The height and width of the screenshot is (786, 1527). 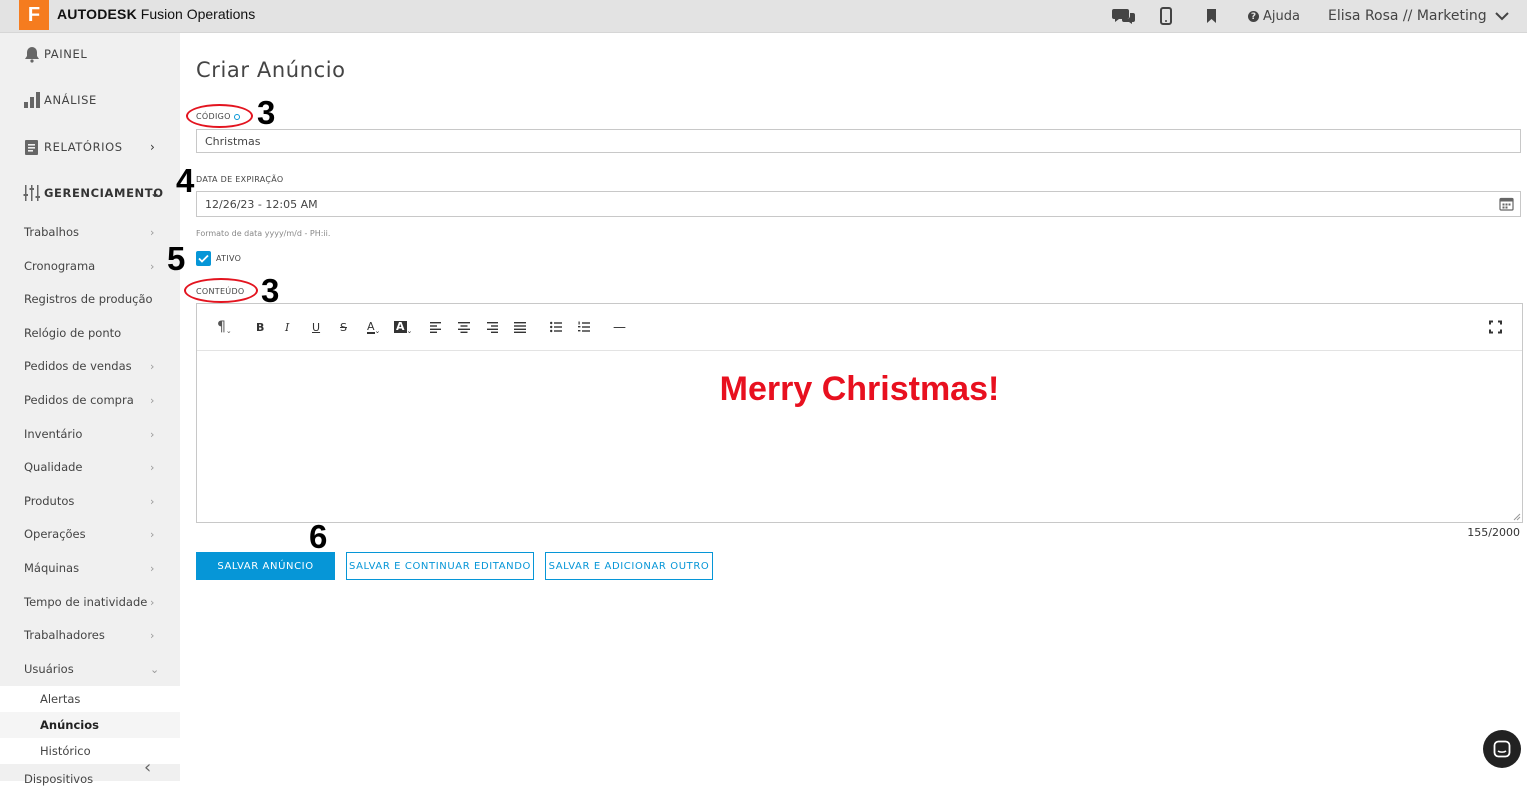 What do you see at coordinates (90, 568) in the screenshot?
I see `sidebar-item-maquinas: Máquinas ›` at bounding box center [90, 568].